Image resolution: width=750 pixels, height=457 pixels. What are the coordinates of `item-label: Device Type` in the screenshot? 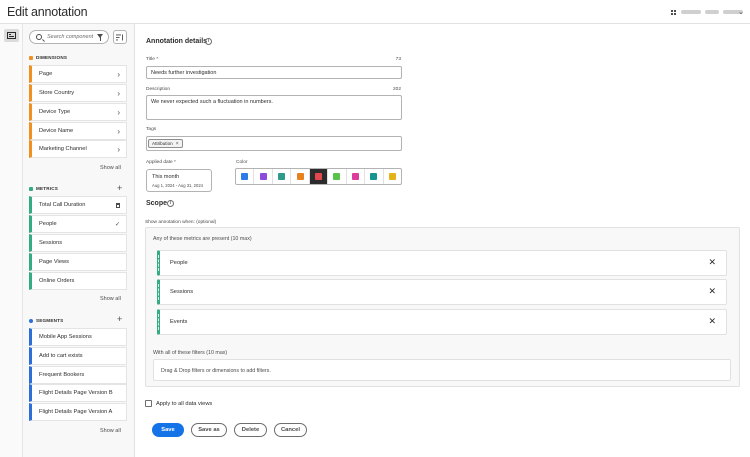 It's located at (55, 112).